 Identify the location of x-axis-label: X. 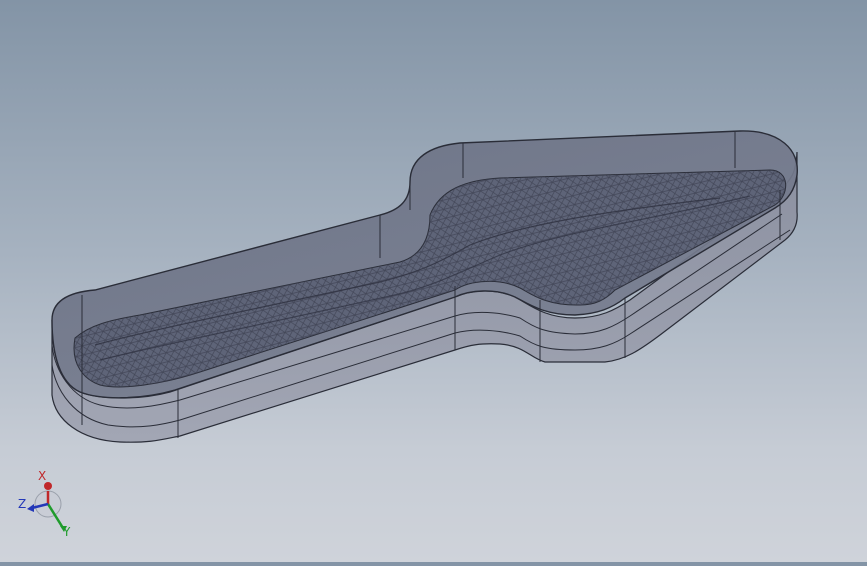
(42, 476).